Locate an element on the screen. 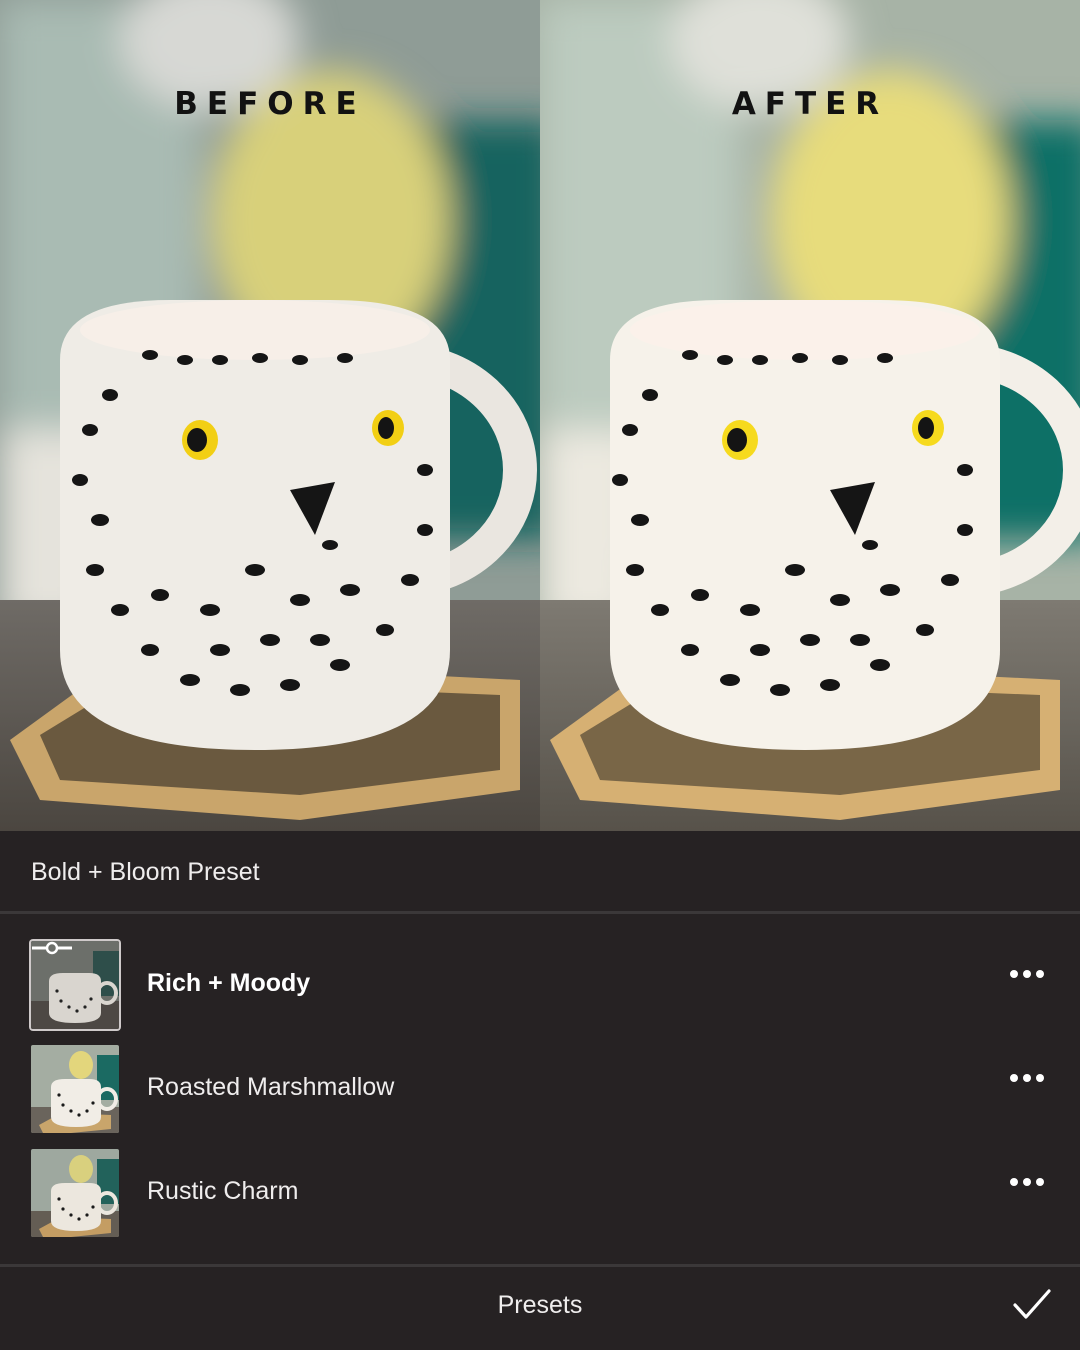 The image size is (1080, 1350). footer-title: Presets is located at coordinates (540, 1305).